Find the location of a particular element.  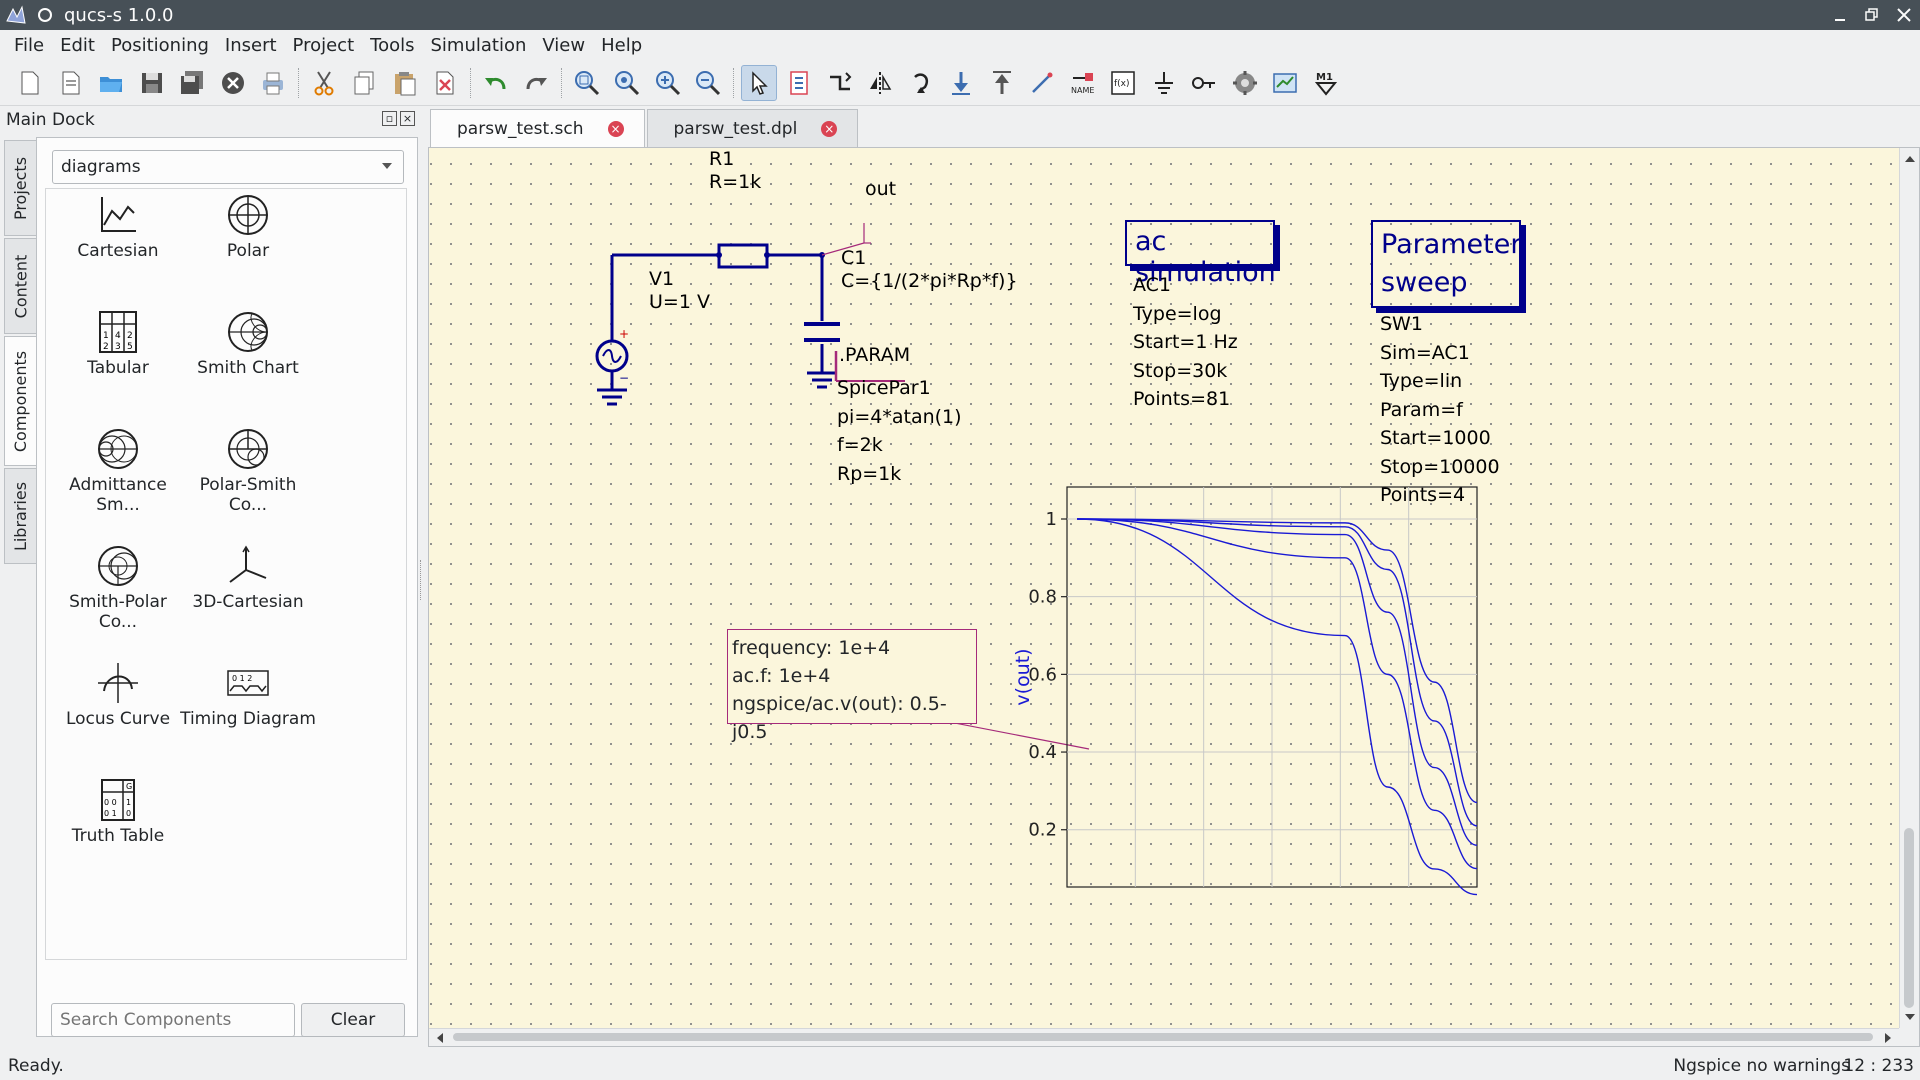

tab-parsw-test-dpl: parsw_test.dpl × is located at coordinates (752, 128).